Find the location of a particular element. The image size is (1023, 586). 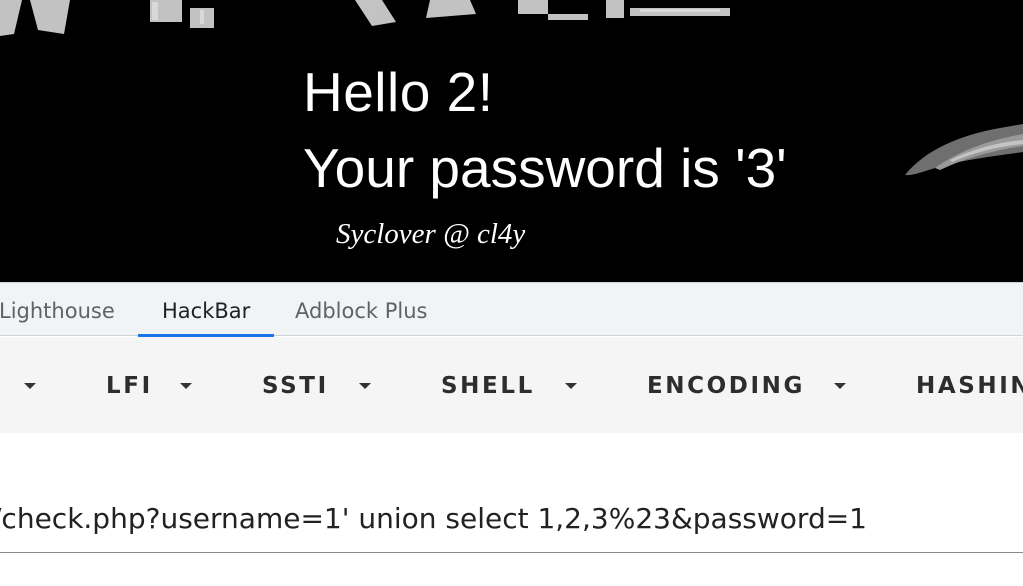

password-message: Your password is '3' is located at coordinates (545, 168).